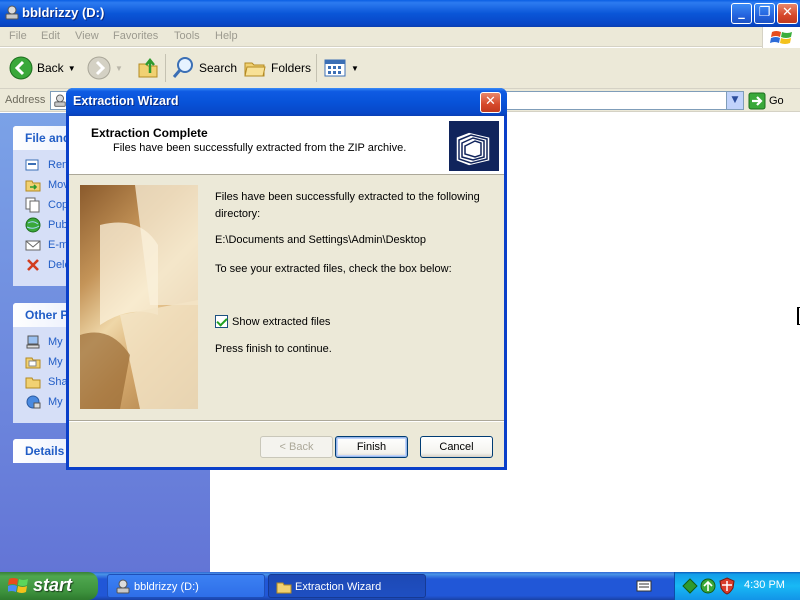 The image size is (800, 600). I want to click on back-button: Back ▼, so click(42, 68).